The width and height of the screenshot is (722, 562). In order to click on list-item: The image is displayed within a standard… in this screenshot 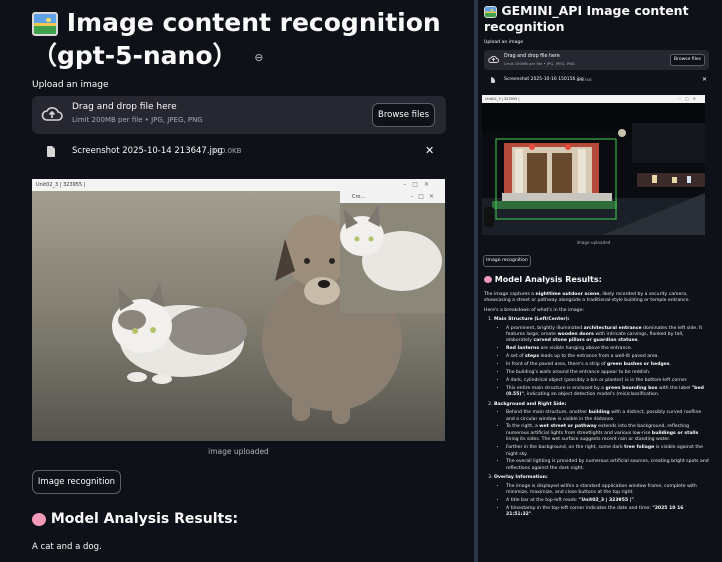, I will do `click(607, 490)`.